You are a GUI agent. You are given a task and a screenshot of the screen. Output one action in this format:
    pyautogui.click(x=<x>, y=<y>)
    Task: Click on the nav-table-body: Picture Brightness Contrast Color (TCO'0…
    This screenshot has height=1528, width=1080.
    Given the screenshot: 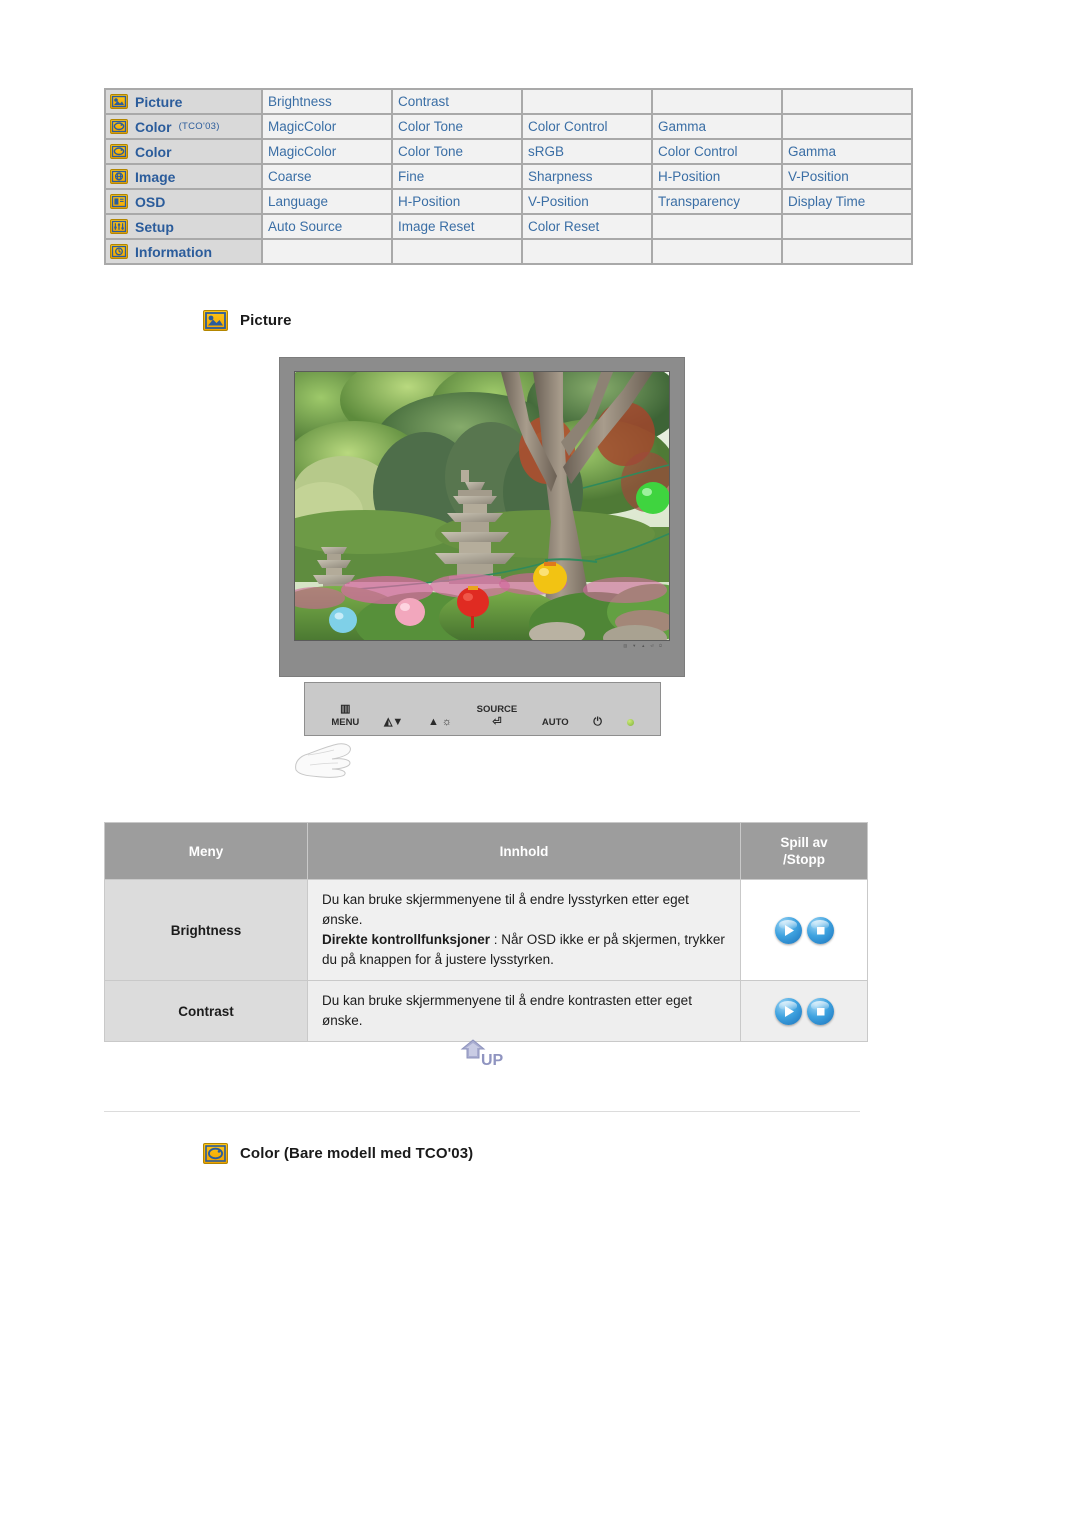 What is the action you would take?
    pyautogui.click(x=508, y=176)
    